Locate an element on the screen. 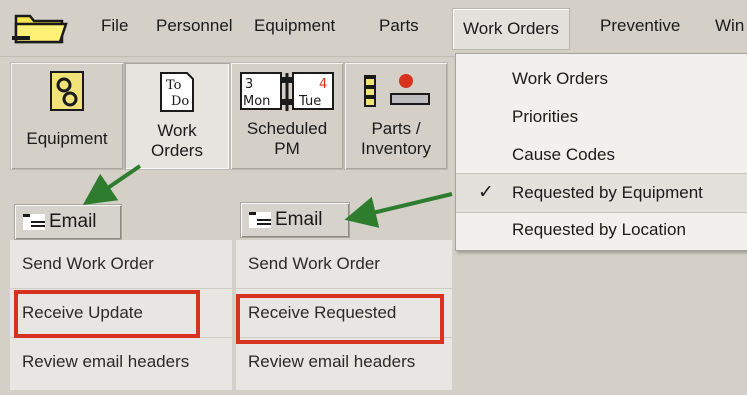 The width and height of the screenshot is (747, 395). equipment-label: Equipment is located at coordinates (67, 138).